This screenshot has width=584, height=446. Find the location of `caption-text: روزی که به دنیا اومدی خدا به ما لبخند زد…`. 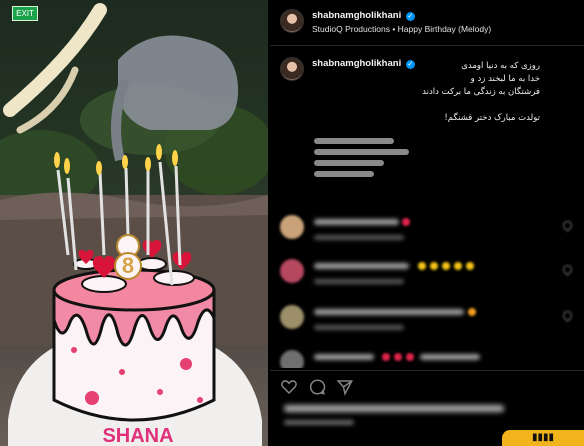

caption-text: روزی که به دنیا اومدی خدا به ما لبخند زد… is located at coordinates (426, 92).